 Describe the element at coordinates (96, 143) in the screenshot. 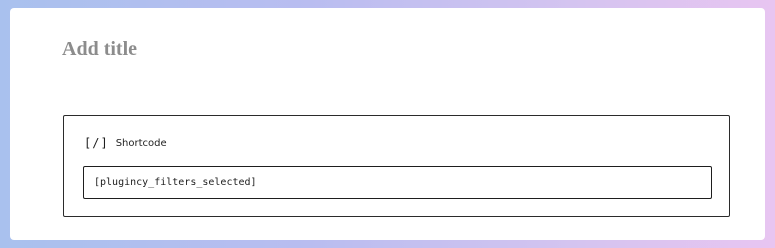

I see `shortcode-icon: [/]` at that location.